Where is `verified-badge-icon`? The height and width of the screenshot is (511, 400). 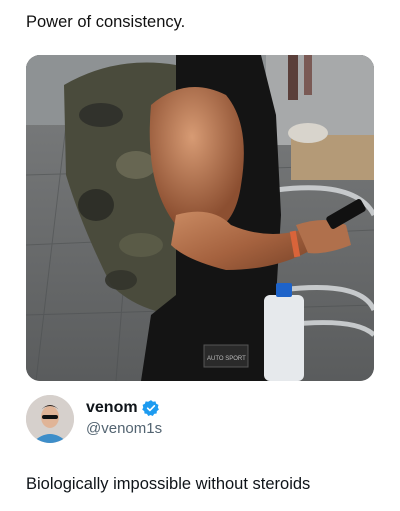 verified-badge-icon is located at coordinates (150, 408).